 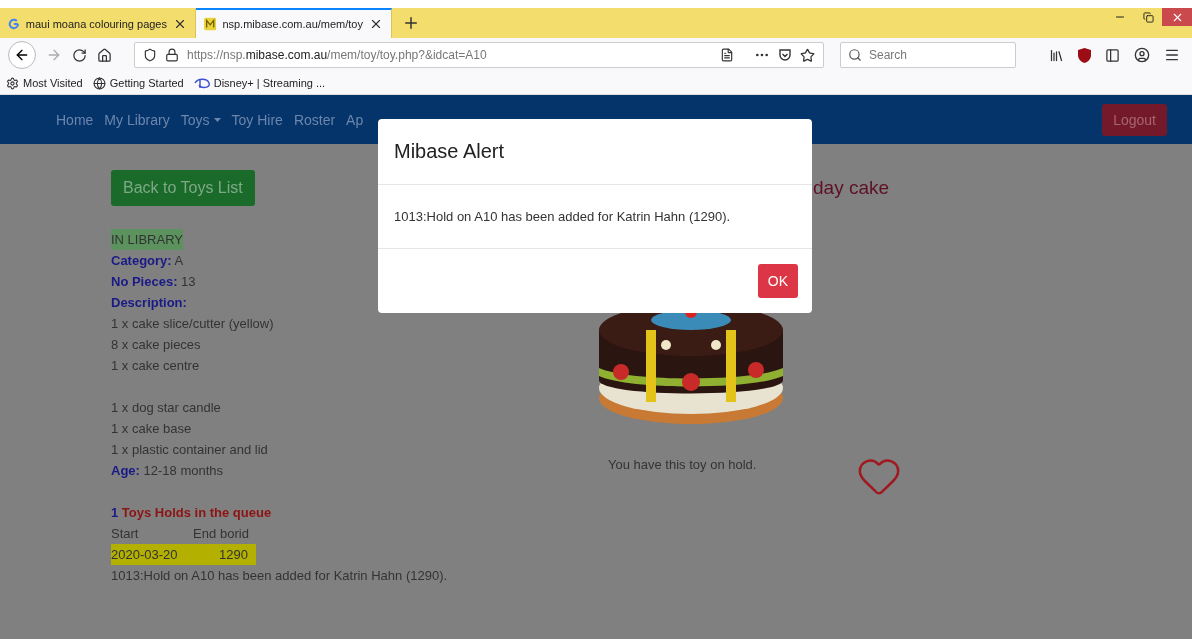 I want to click on nav-link: Roster, so click(x=314, y=119).